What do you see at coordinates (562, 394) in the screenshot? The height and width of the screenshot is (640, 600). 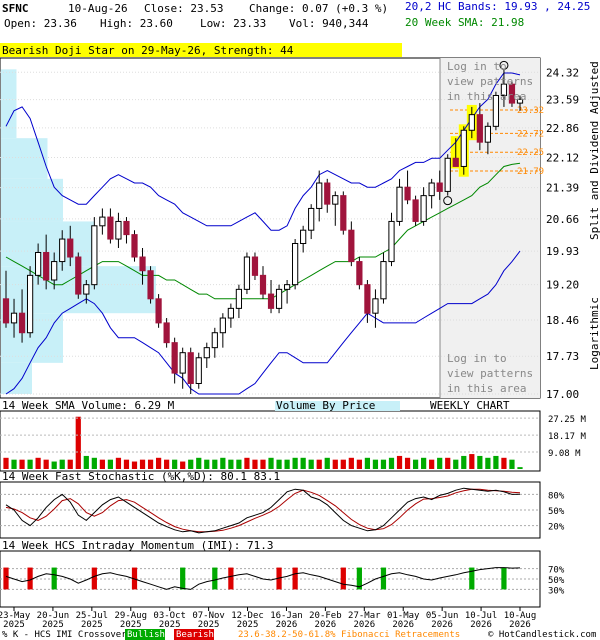 I see `price-tick-label-10: 17.00` at bounding box center [562, 394].